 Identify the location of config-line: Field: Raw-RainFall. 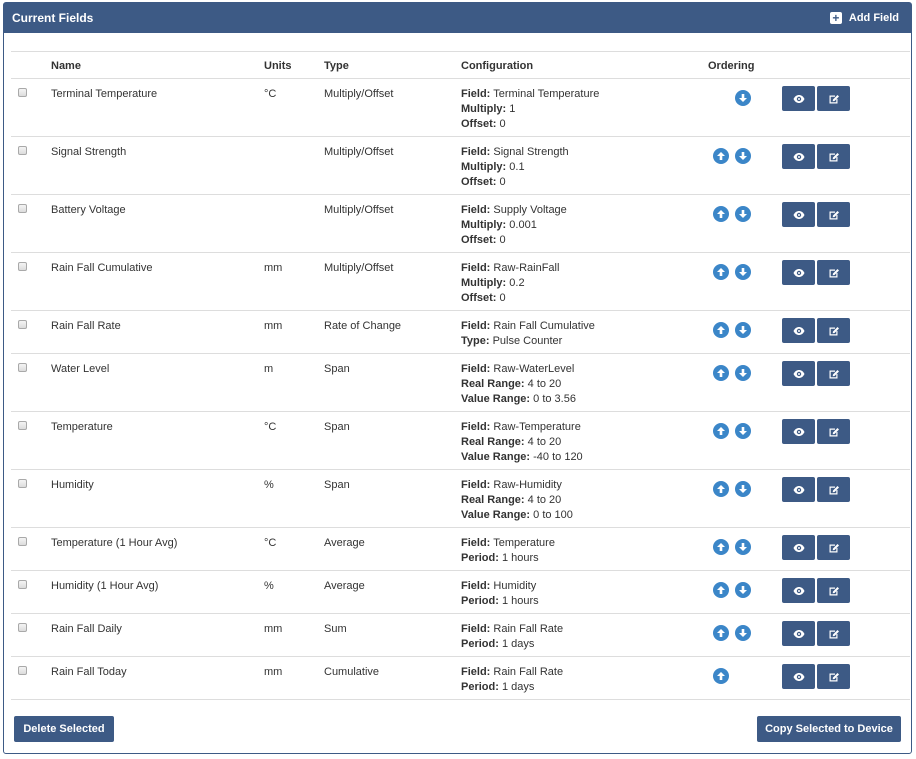
(510, 268).